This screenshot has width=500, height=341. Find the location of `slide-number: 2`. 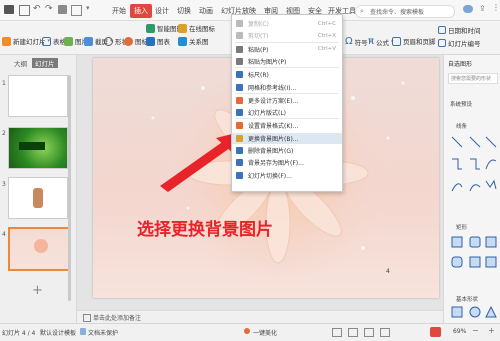

slide-number: 2 is located at coordinates (4, 133).